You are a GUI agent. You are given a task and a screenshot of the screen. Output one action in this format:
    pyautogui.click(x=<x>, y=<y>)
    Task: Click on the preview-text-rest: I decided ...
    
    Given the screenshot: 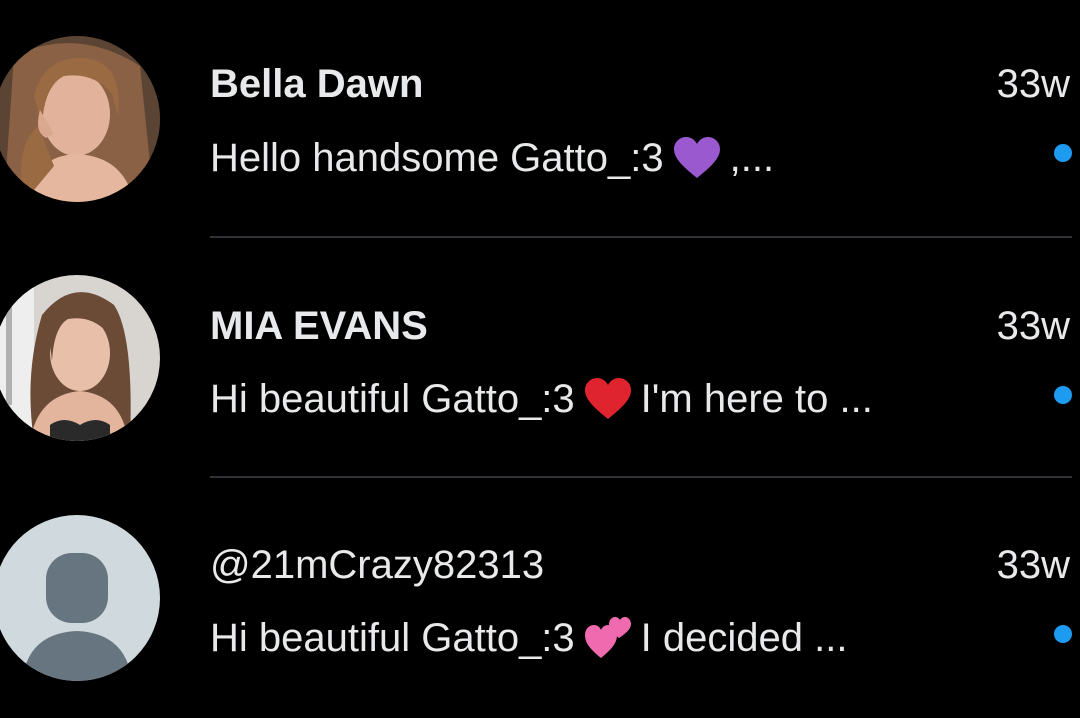 What is the action you would take?
    pyautogui.click(x=744, y=638)
    